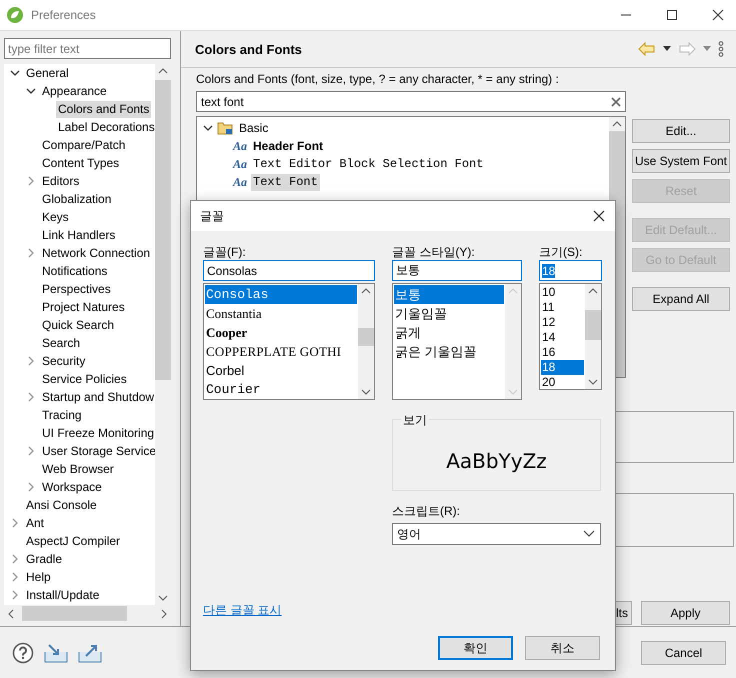  Describe the element at coordinates (79, 235) in the screenshot. I see `tree-item: Link Handlers` at that location.